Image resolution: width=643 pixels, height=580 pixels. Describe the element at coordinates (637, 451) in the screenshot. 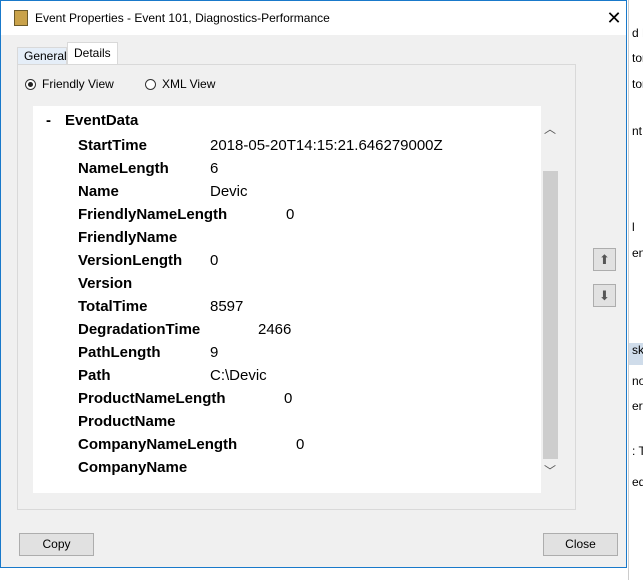

I see `background-text-fragment: : Te` at that location.